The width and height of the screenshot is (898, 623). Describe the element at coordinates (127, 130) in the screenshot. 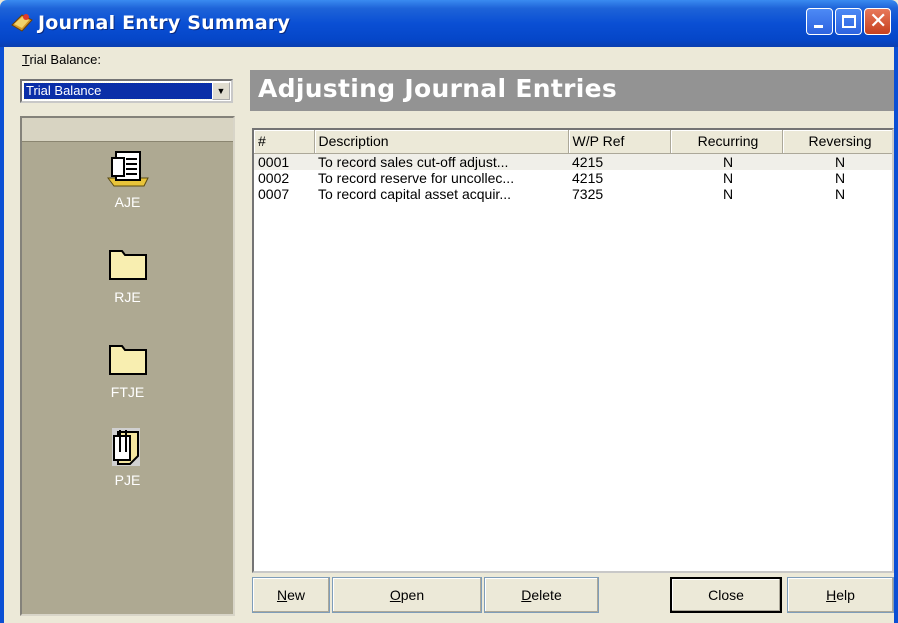

I see `panel-header-strip` at that location.